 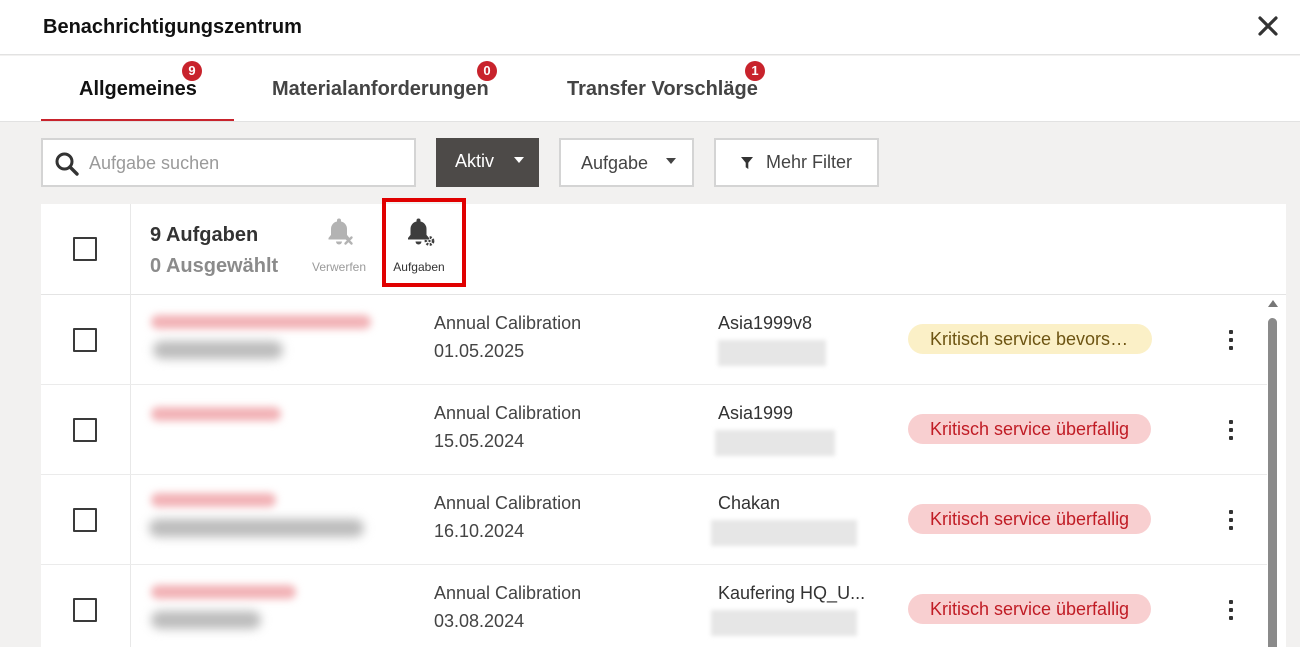 I want to click on vertical-scrollbar, so click(x=1273, y=472).